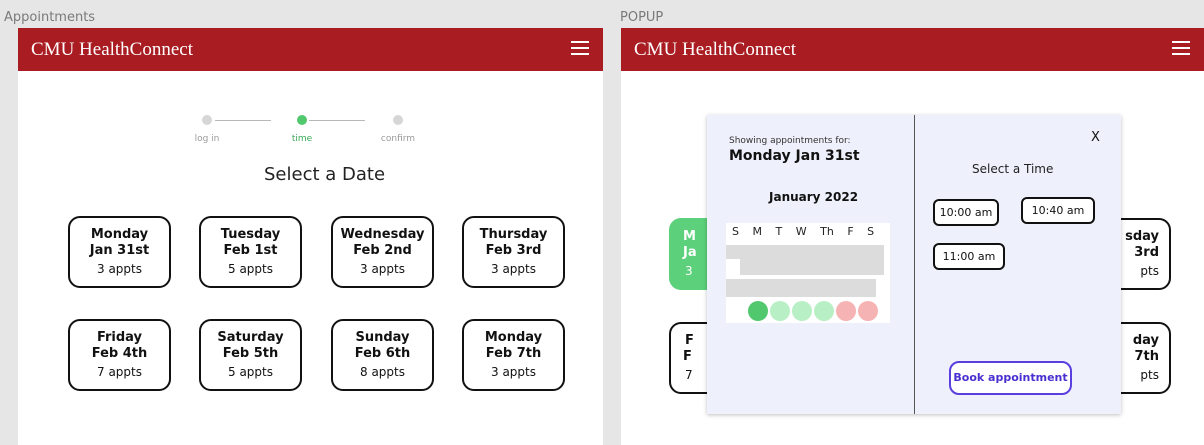 Image resolution: width=1204 pixels, height=445 pixels. Describe the element at coordinates (250, 234) in the screenshot. I see `card-day: Tuesday` at that location.